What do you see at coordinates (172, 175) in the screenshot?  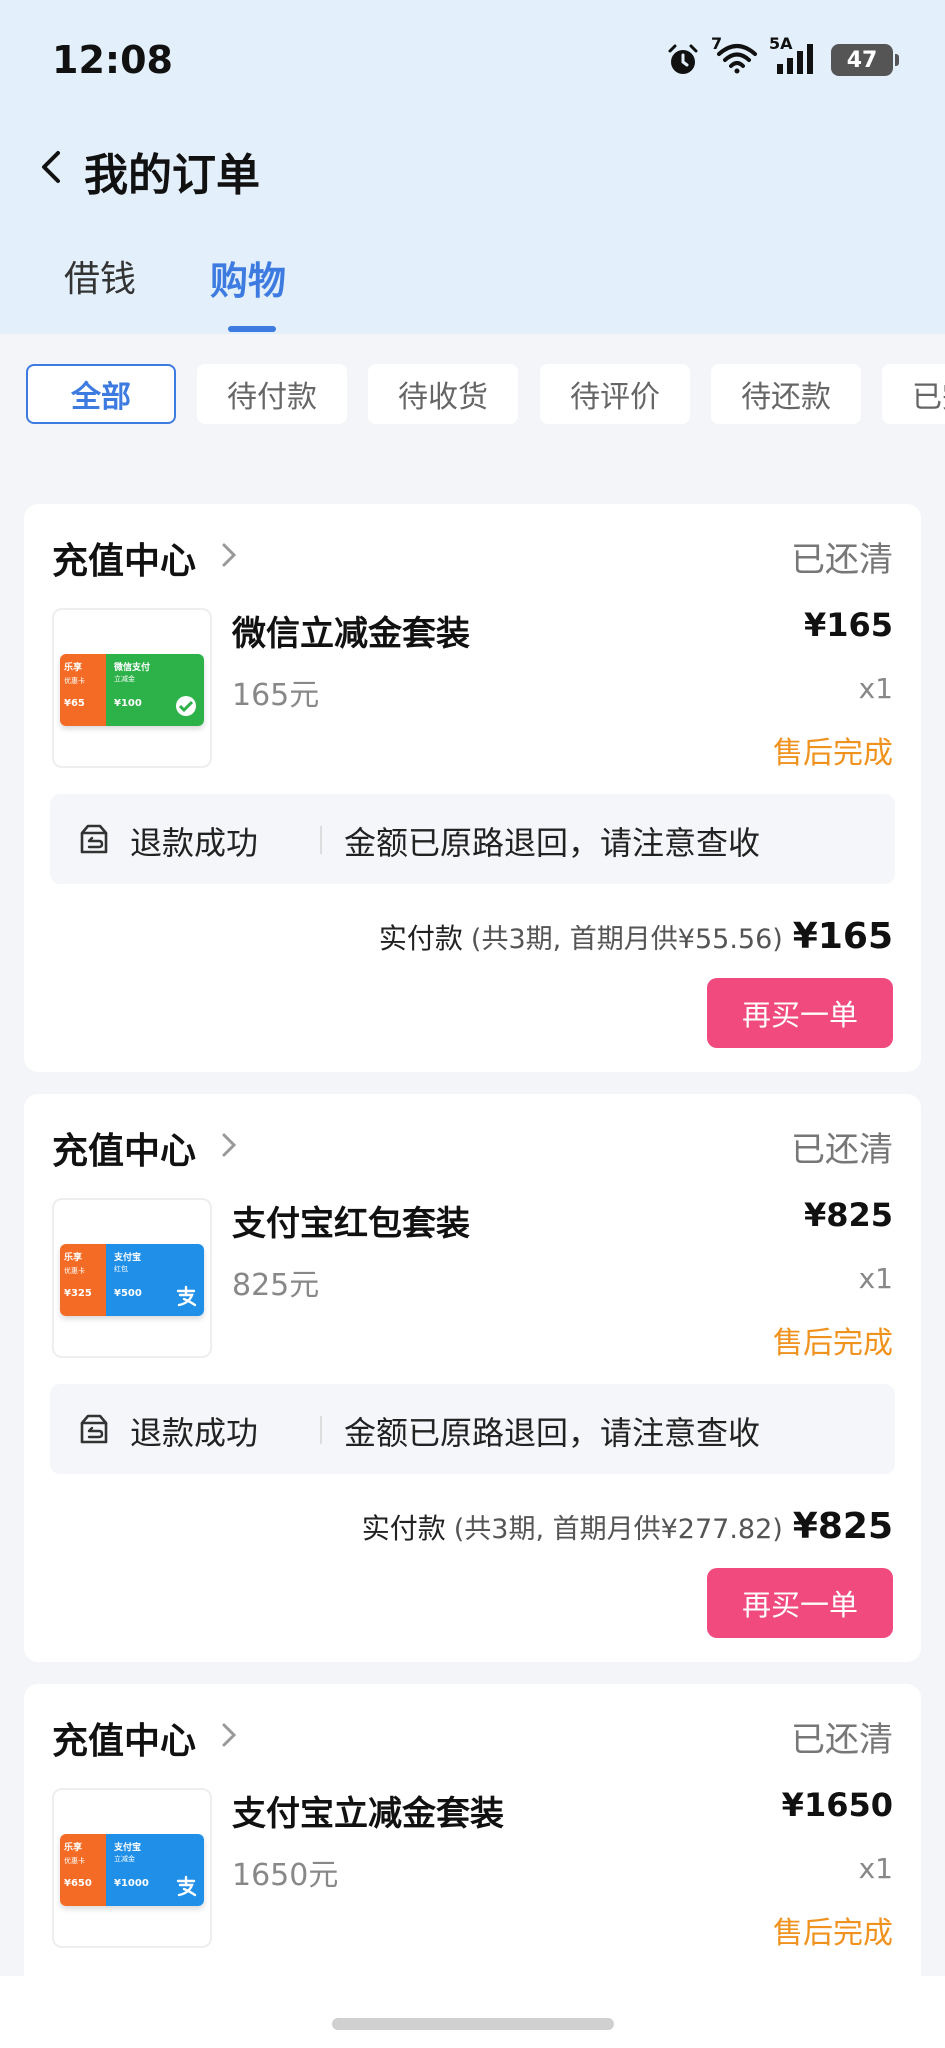 I see `page-title: 我的订单` at bounding box center [172, 175].